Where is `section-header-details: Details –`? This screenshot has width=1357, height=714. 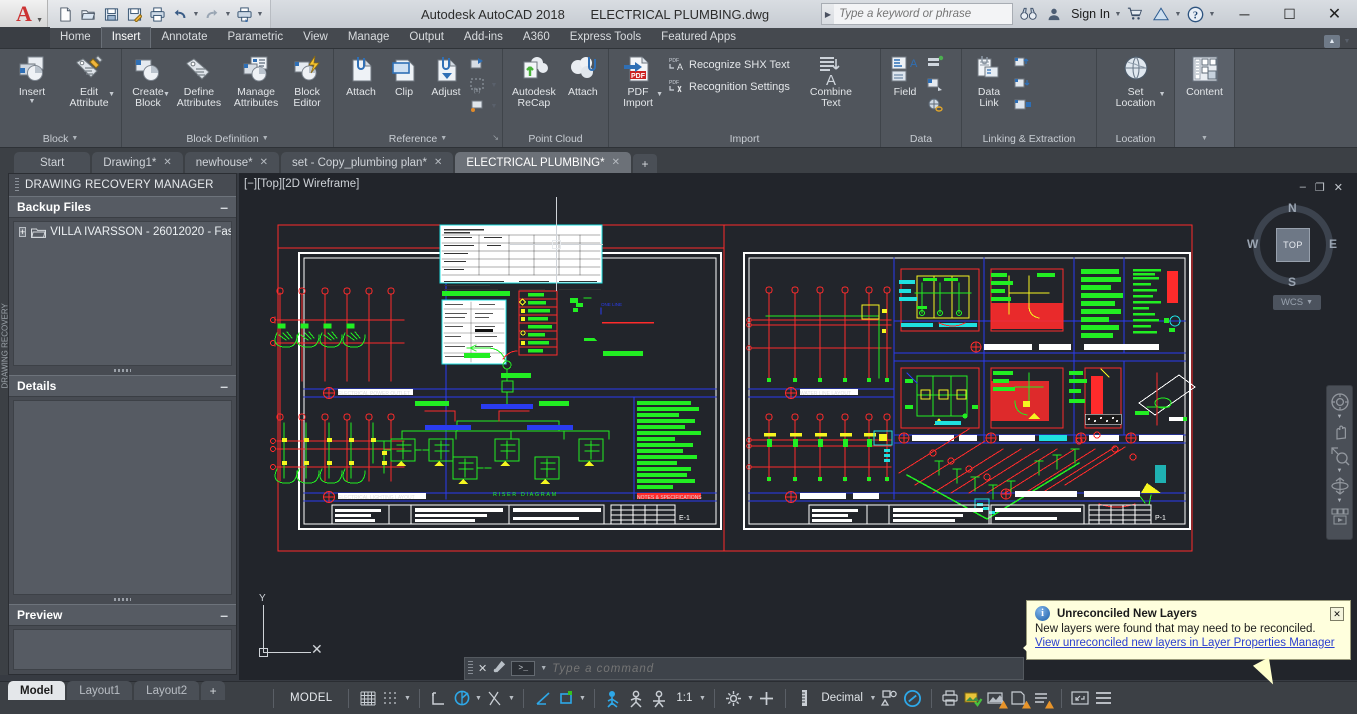 section-header-details: Details – is located at coordinates (122, 386).